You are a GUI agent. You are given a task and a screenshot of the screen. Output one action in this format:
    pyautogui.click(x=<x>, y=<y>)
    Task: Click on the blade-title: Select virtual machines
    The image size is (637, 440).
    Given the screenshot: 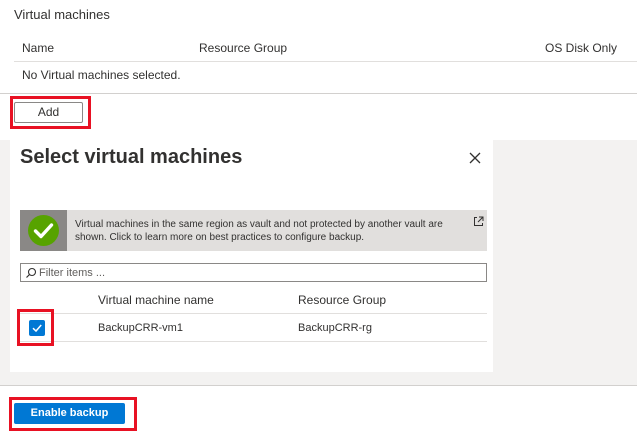 What is the action you would take?
    pyautogui.click(x=131, y=157)
    